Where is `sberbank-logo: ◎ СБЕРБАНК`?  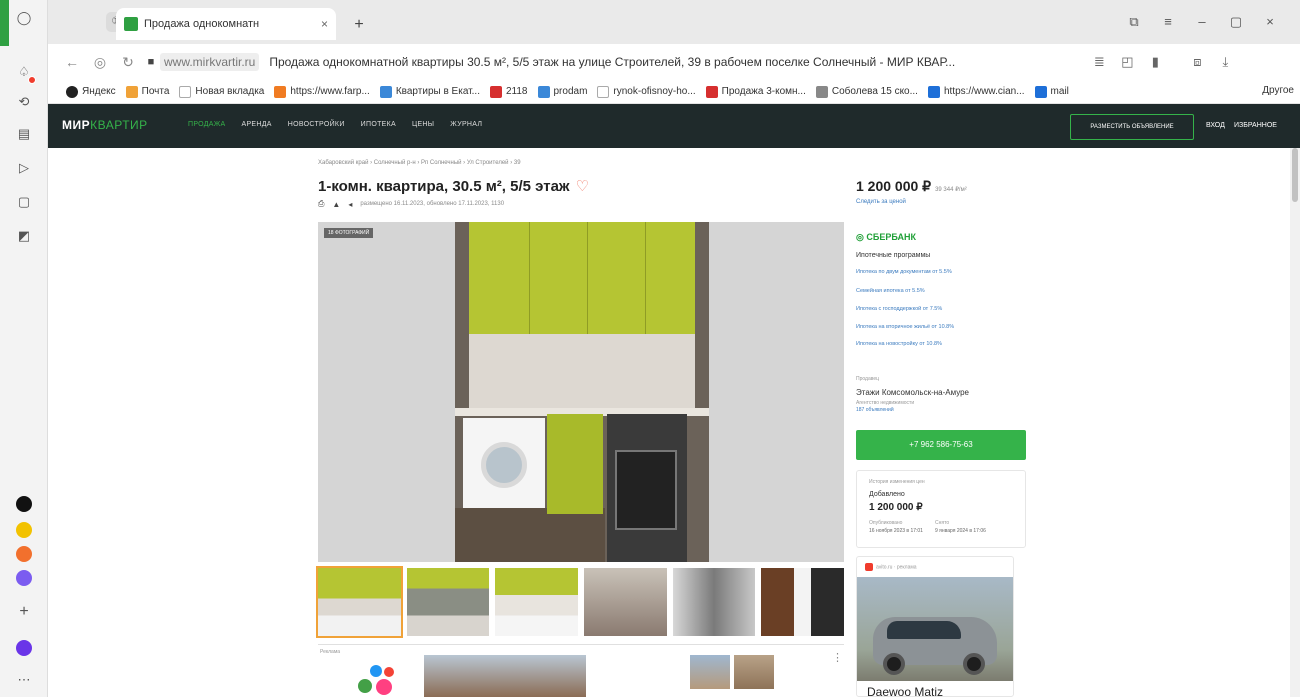 sberbank-logo: ◎ СБЕРБАНК is located at coordinates (886, 237).